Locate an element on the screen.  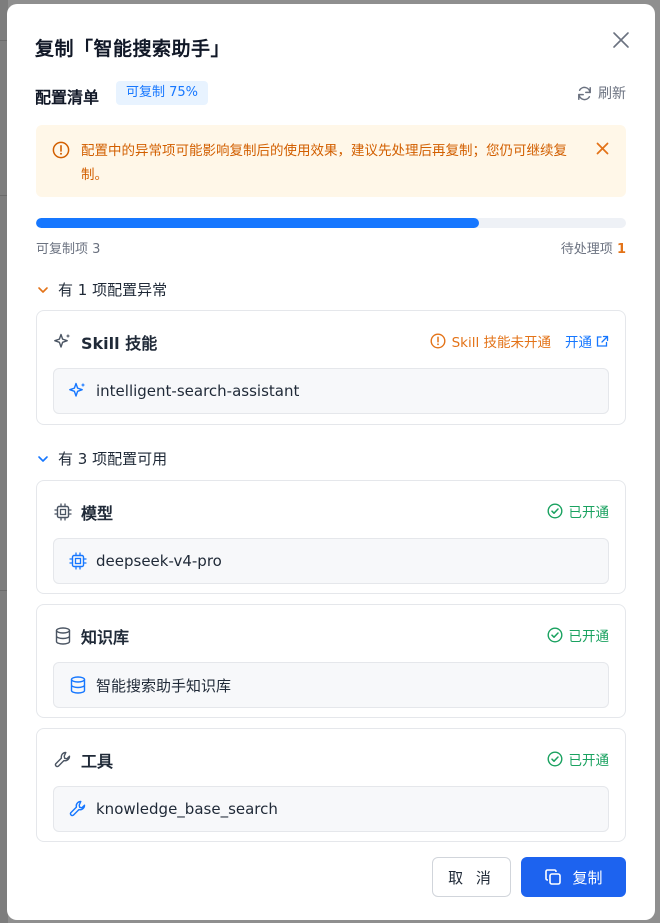
card-header: Skill 技能 is located at coordinates (105, 342).